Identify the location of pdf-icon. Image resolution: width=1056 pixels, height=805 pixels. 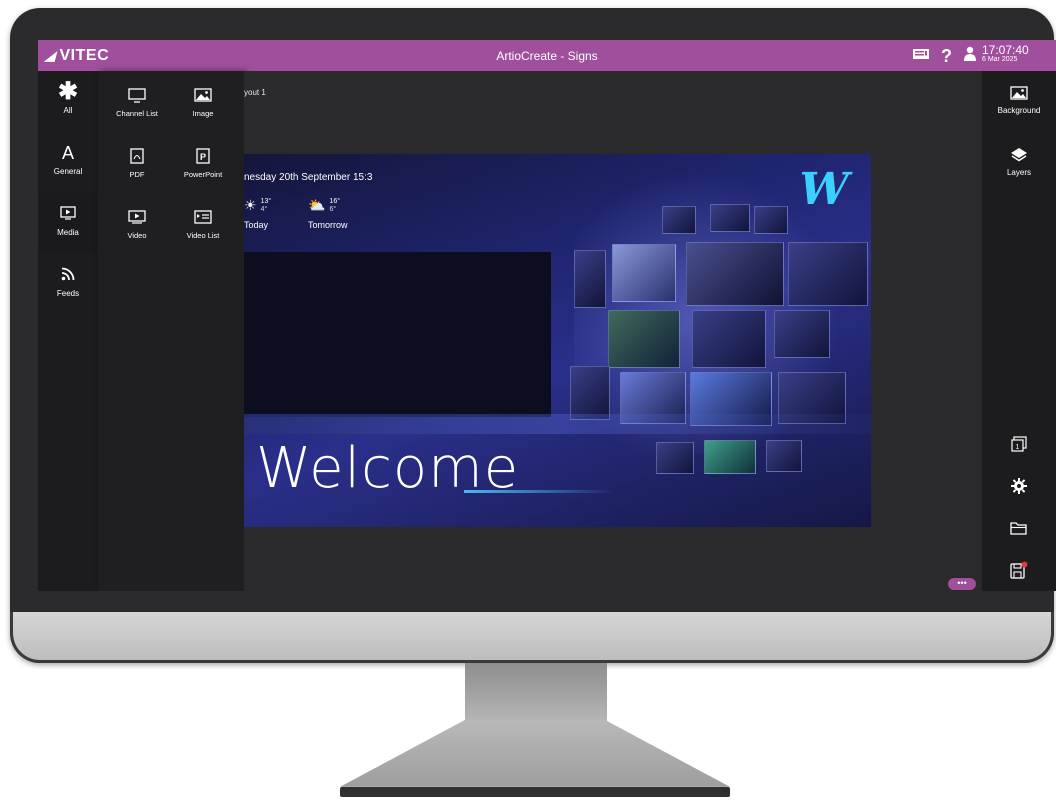
(137, 156).